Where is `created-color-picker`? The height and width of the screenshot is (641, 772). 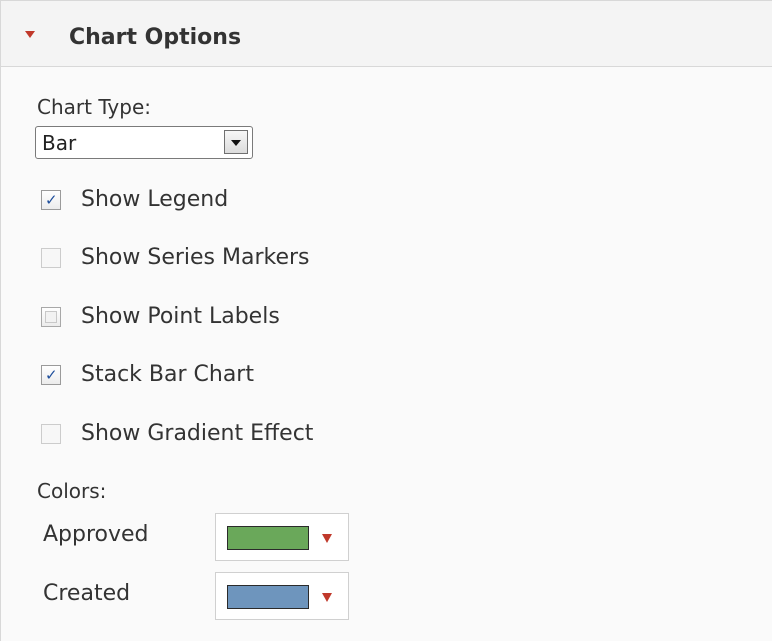
created-color-picker is located at coordinates (282, 596).